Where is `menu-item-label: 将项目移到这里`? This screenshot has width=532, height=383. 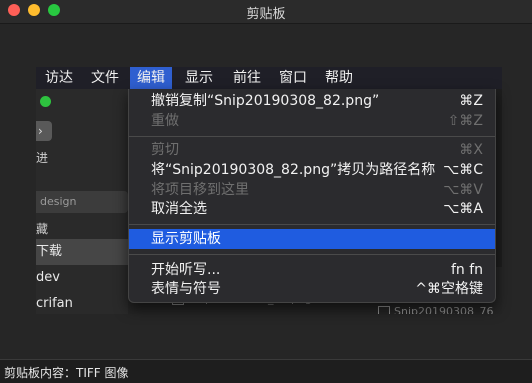
menu-item-label: 将项目移到这里 is located at coordinates (200, 190).